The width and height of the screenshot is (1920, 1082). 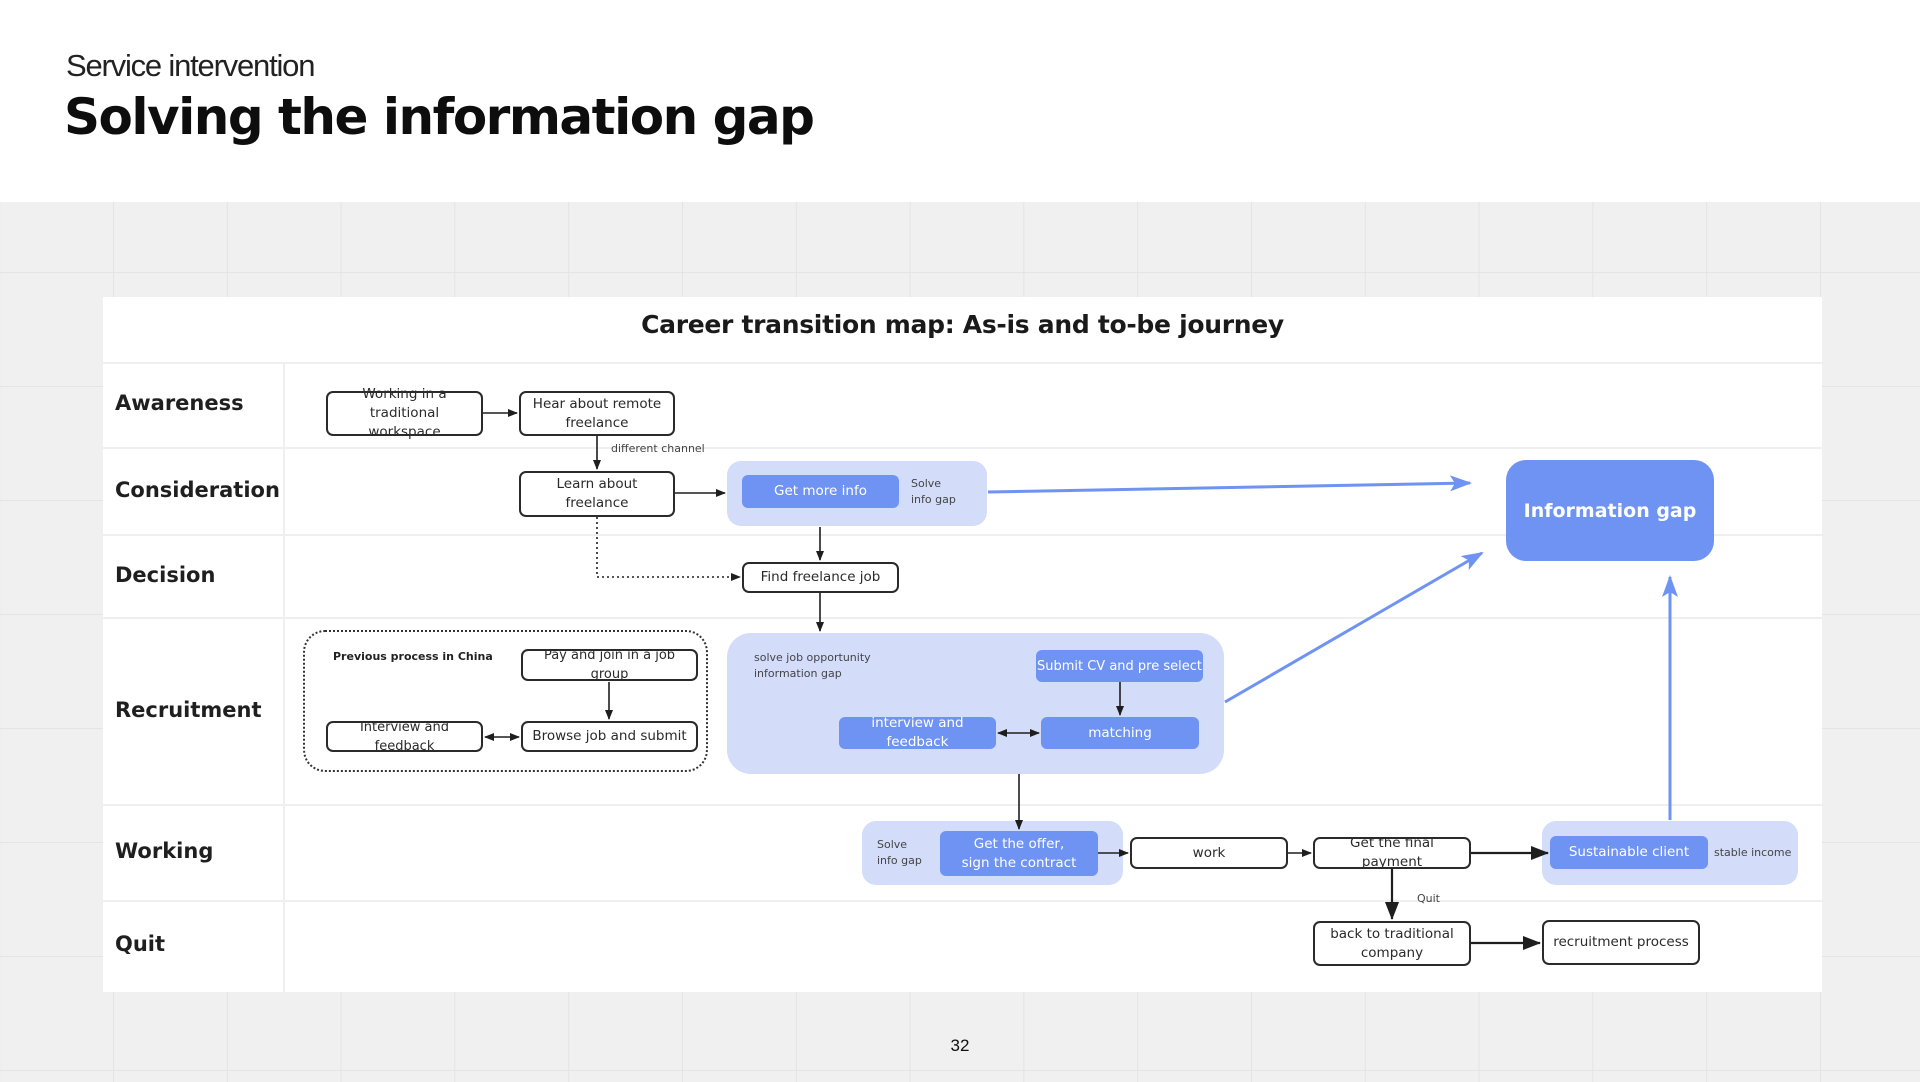 What do you see at coordinates (933, 491) in the screenshot?
I see `note-solve-info-gap: Solve info gap` at bounding box center [933, 491].